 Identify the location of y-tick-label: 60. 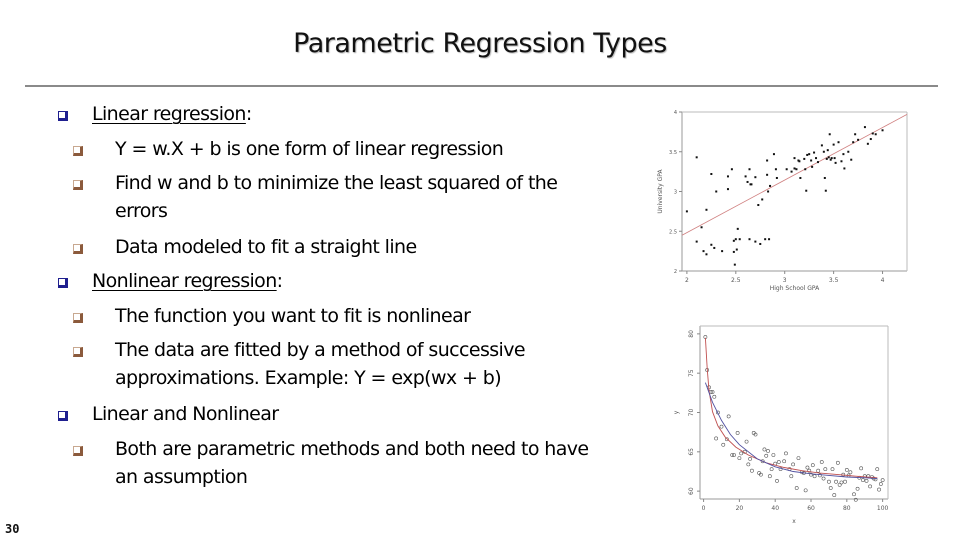
(691, 491).